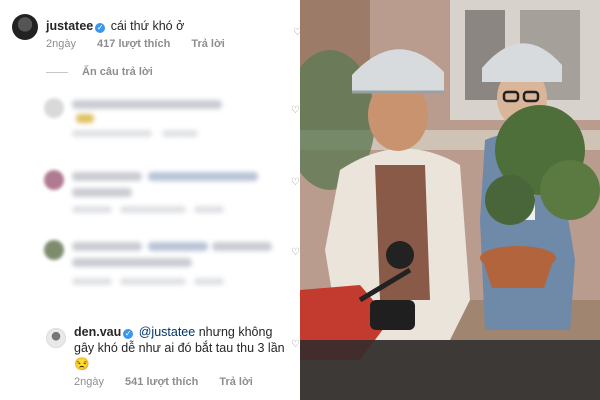 The height and width of the screenshot is (400, 600). I want to click on comment-username: den.vau, so click(97, 332).